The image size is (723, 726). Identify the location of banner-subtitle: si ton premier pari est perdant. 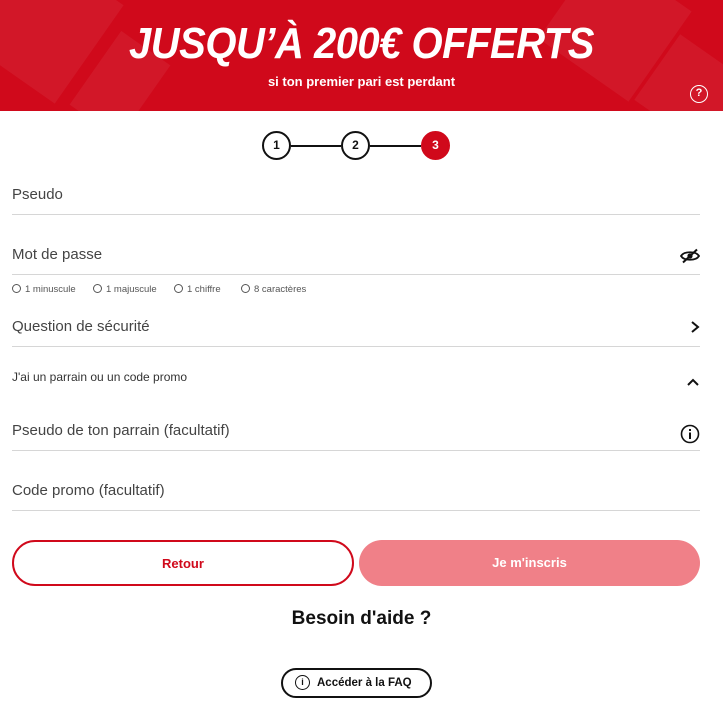
(361, 81).